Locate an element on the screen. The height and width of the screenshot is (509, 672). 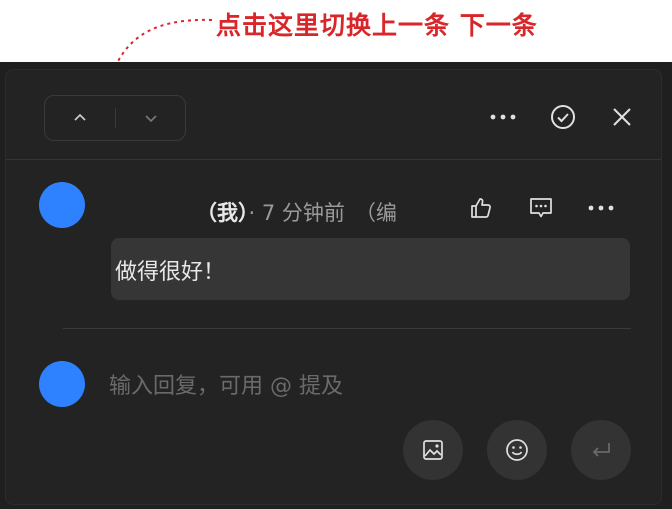
comment-text: 做得很好！ is located at coordinates (170, 272).